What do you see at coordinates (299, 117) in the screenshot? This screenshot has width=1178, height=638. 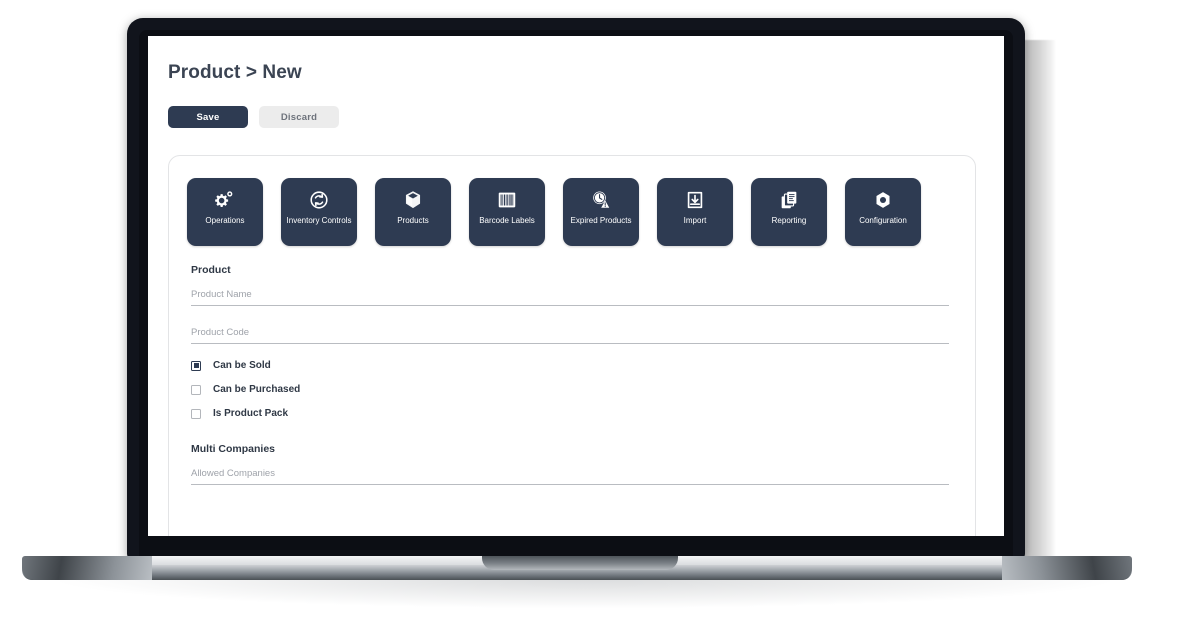 I see `discard-button: Discard` at bounding box center [299, 117].